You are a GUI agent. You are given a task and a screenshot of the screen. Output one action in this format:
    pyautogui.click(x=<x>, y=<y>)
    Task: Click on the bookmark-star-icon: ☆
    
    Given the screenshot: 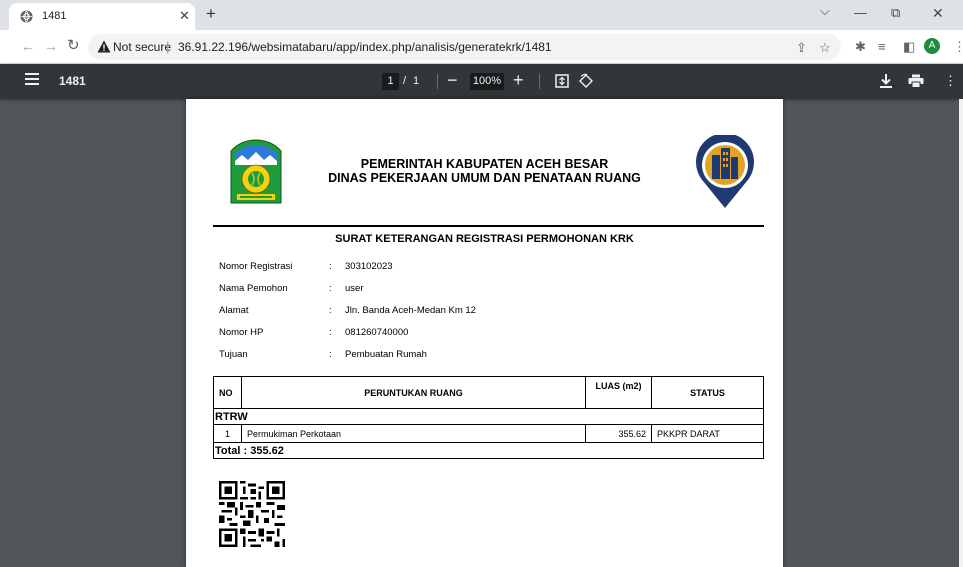 What is the action you would take?
    pyautogui.click(x=825, y=48)
    